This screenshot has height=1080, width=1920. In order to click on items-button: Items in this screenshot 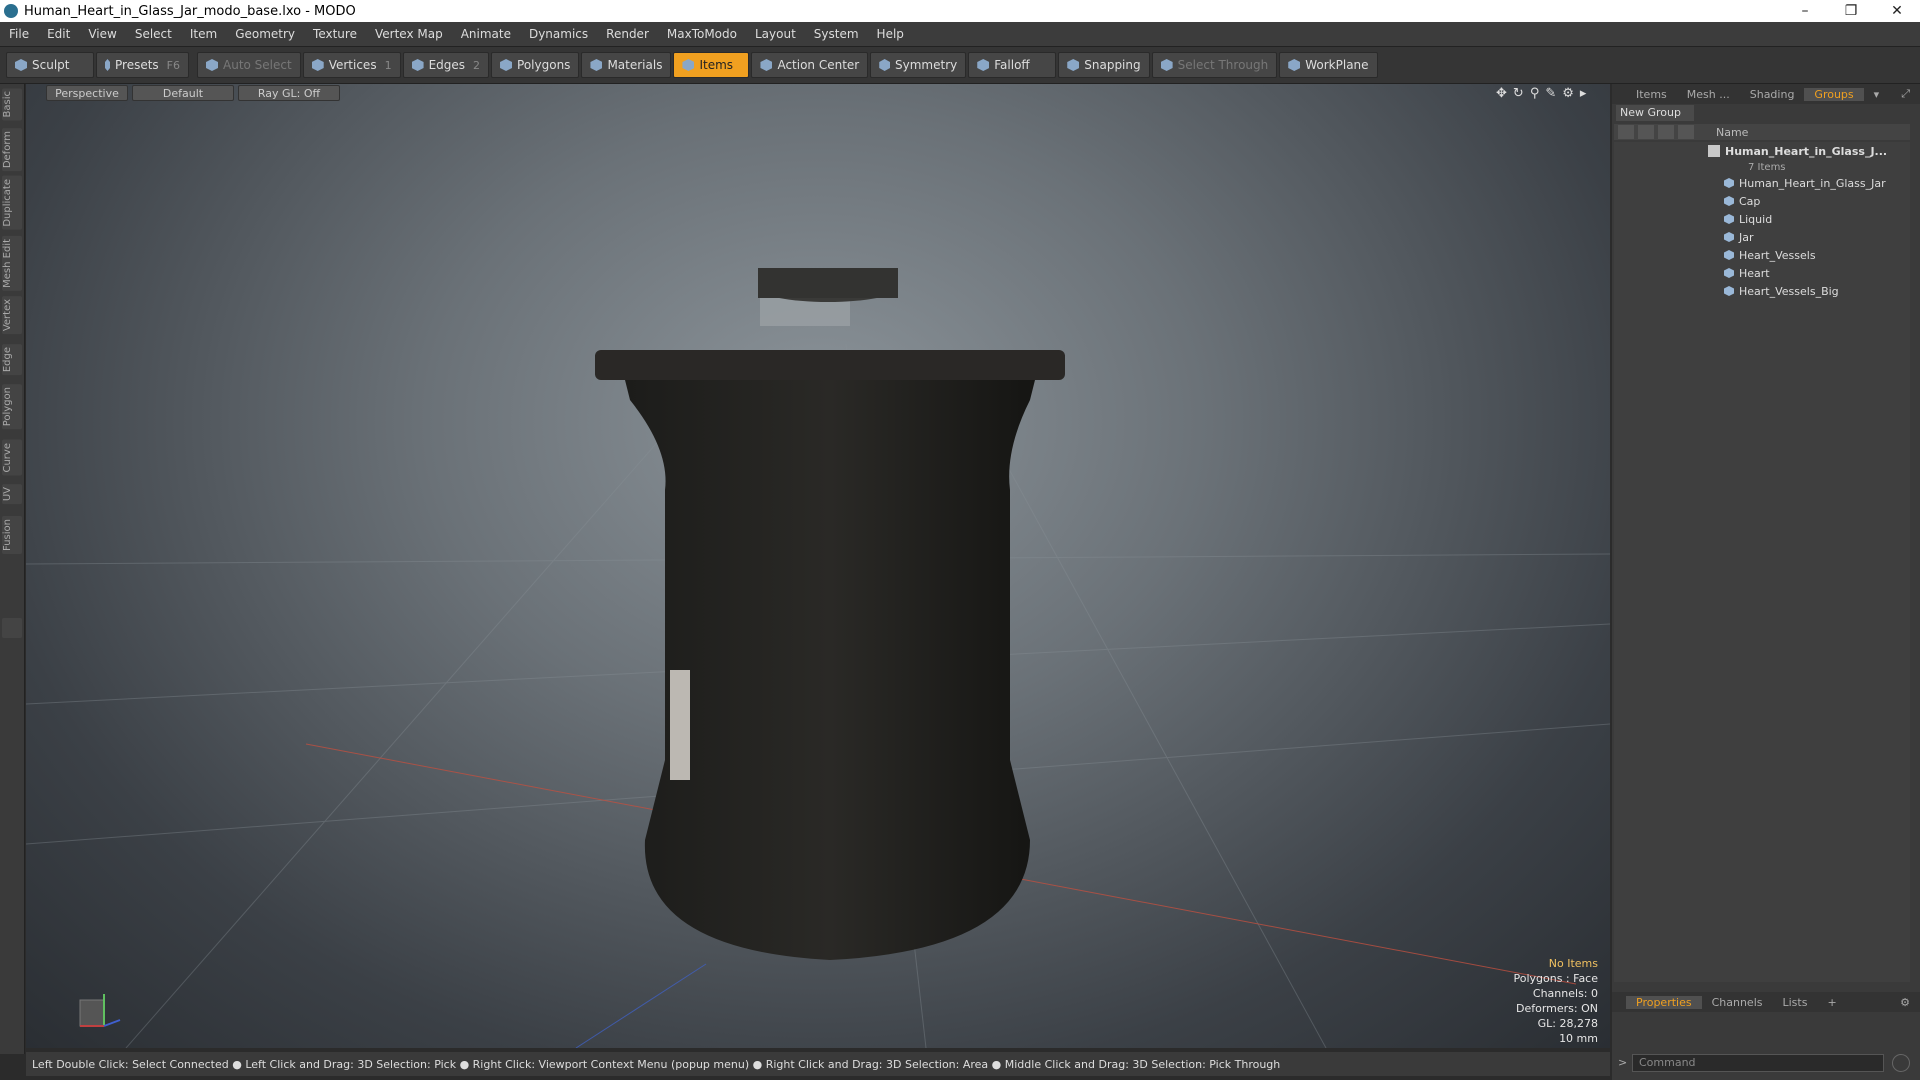, I will do `click(711, 65)`.